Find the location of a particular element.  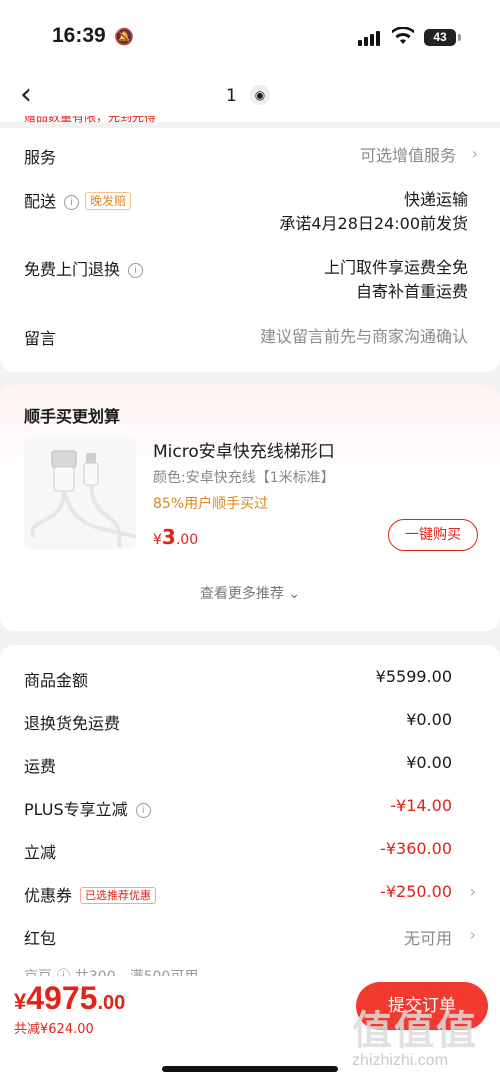

coupon-value: -¥250.00 is located at coordinates (416, 891).